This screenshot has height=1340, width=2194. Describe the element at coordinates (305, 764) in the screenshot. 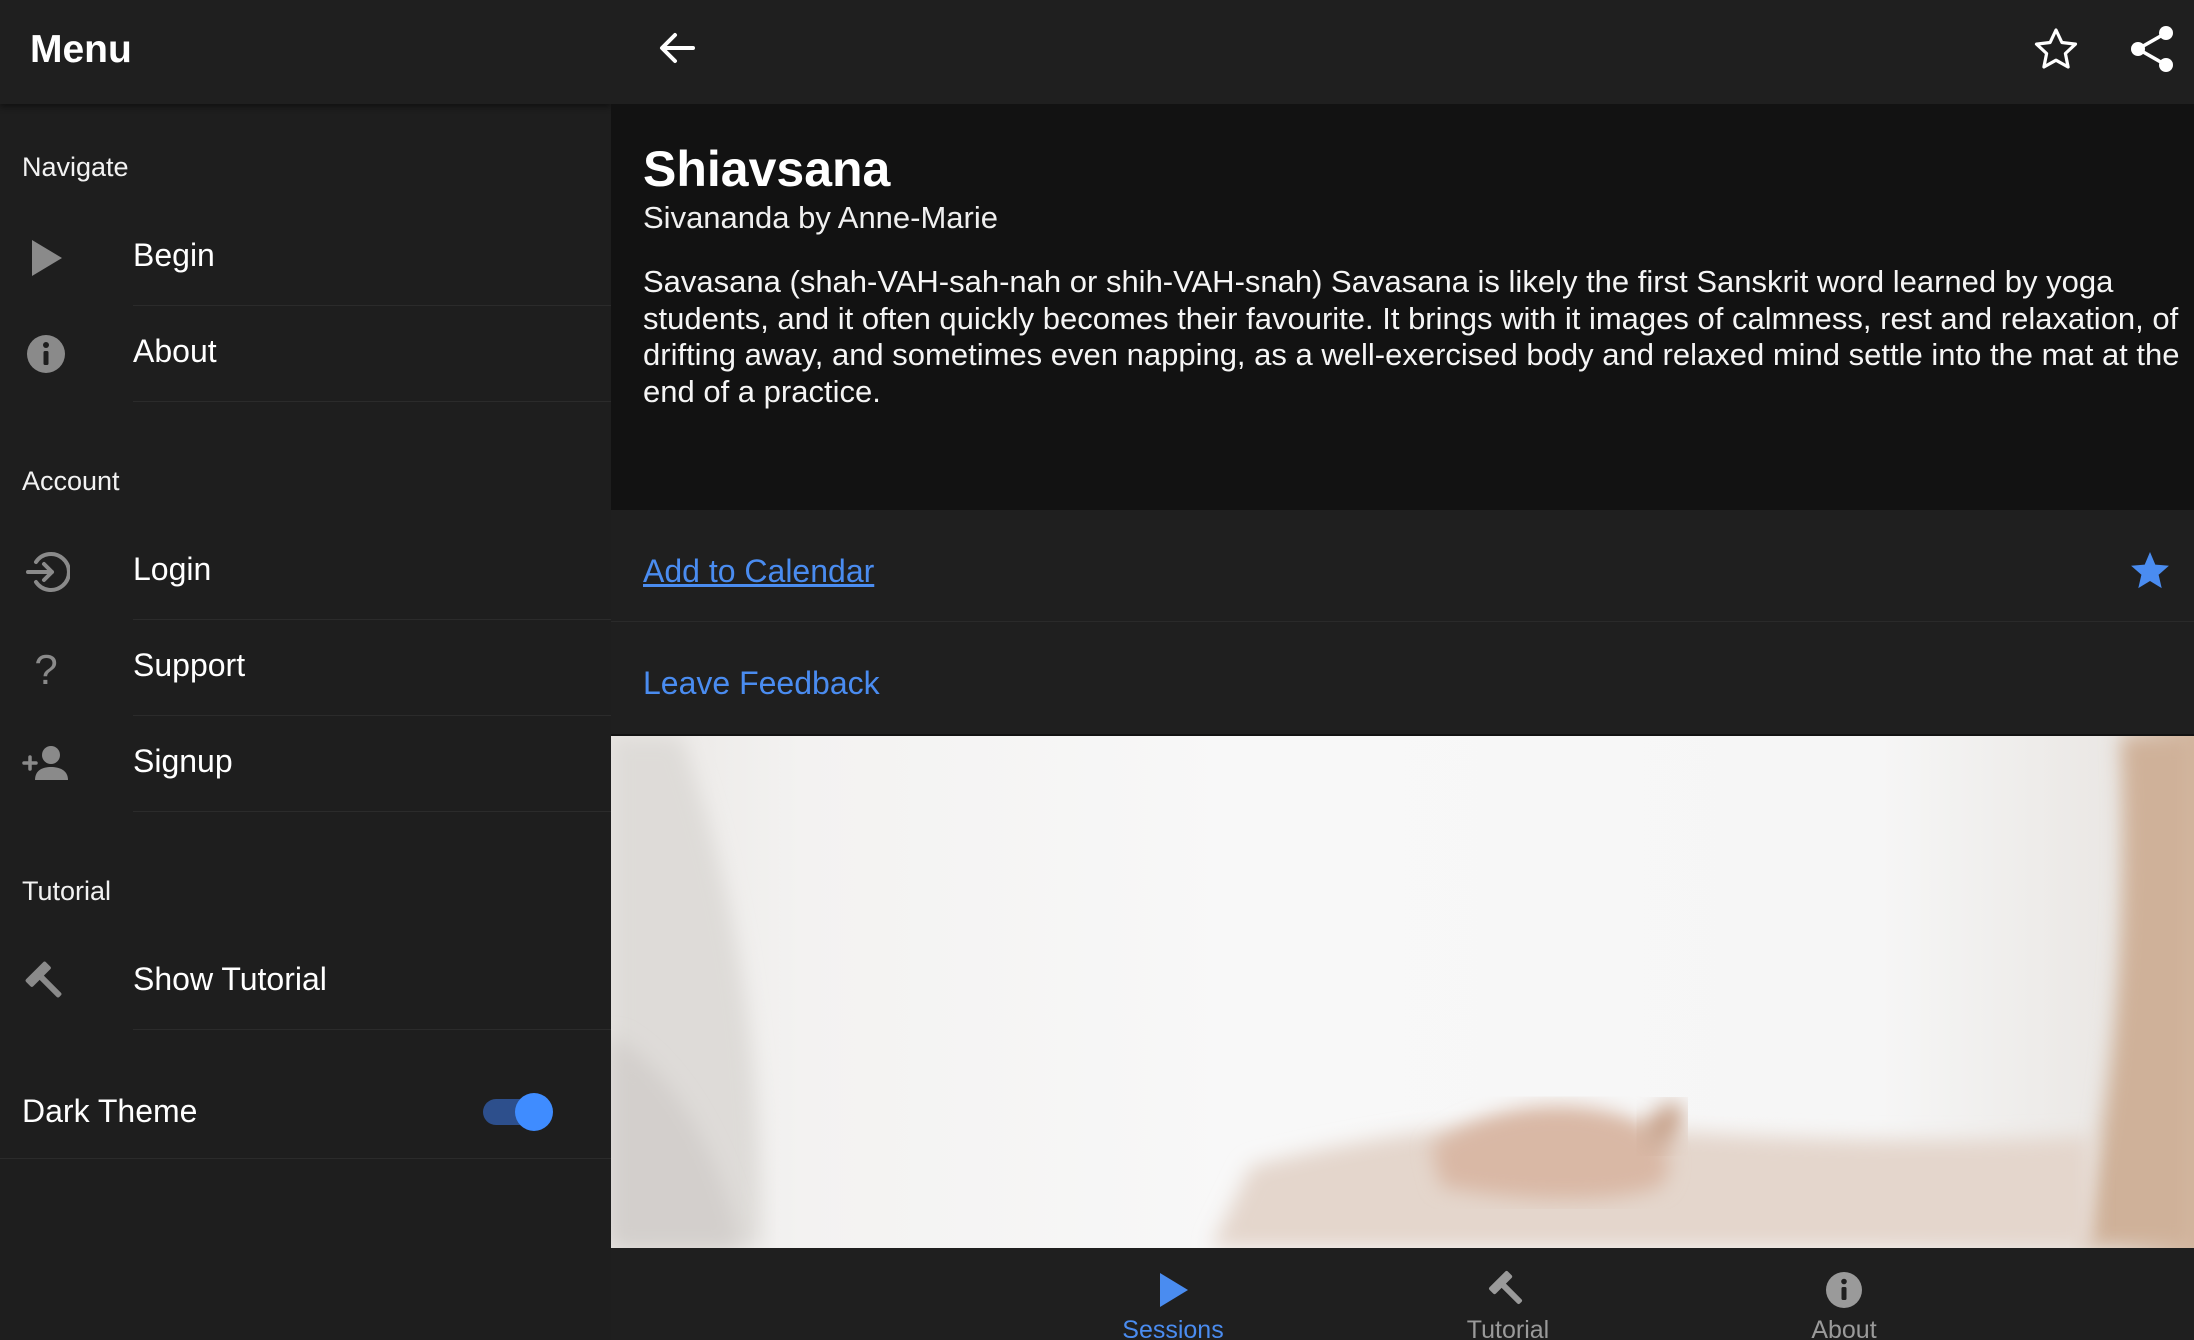

I see `menu-item-signup: Signup` at that location.